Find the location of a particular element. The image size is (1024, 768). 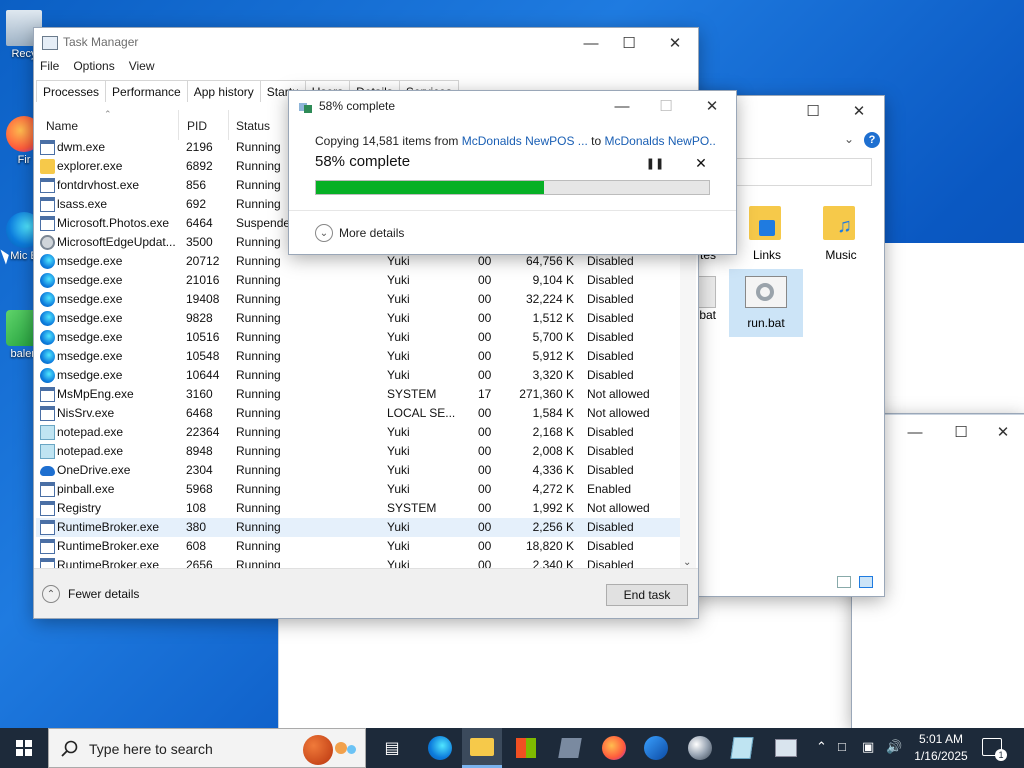

pause-icon: ❚❚ is located at coordinates (655, 163).